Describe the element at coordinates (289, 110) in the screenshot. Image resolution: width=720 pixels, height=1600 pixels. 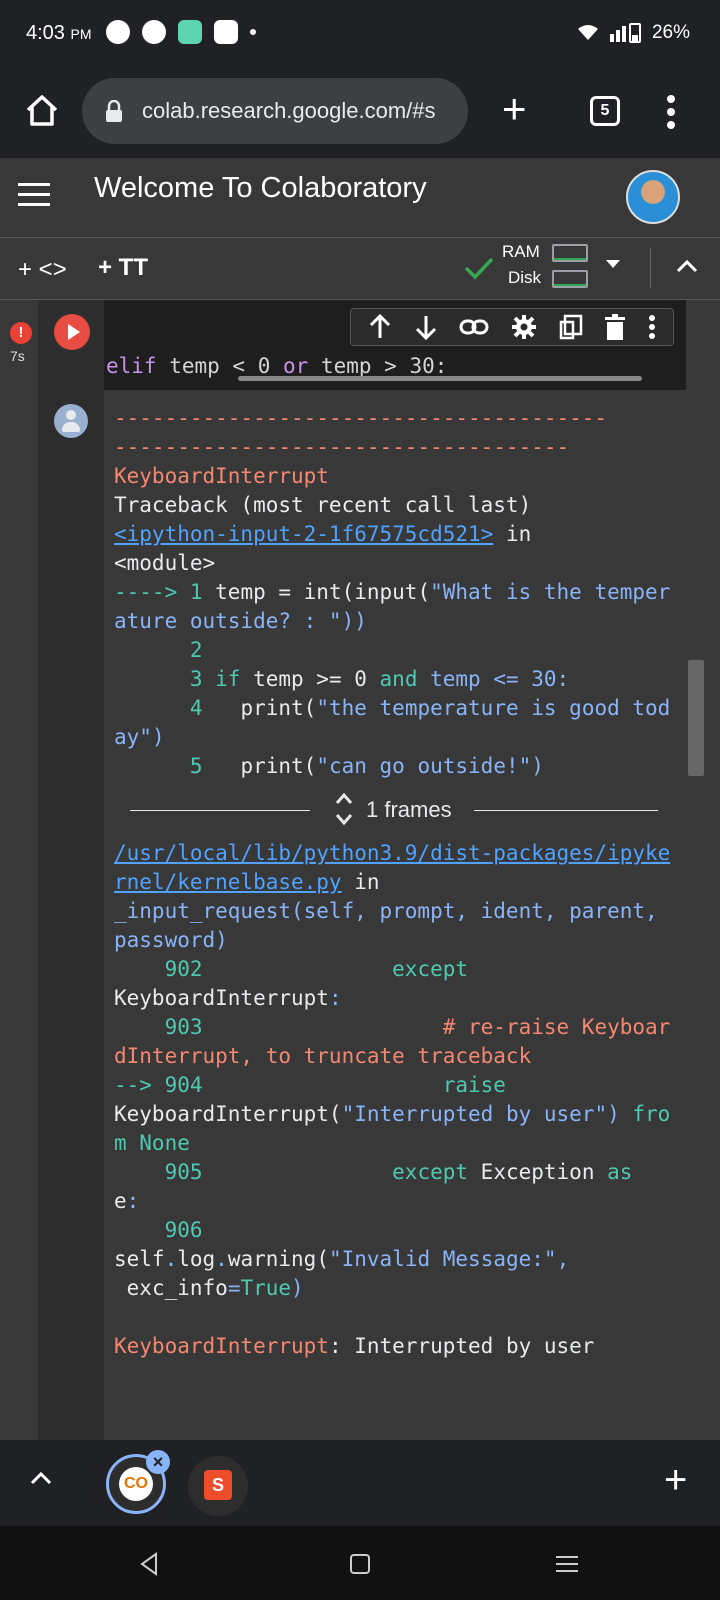
I see `url-text: colab.research.google.com/#s` at that location.